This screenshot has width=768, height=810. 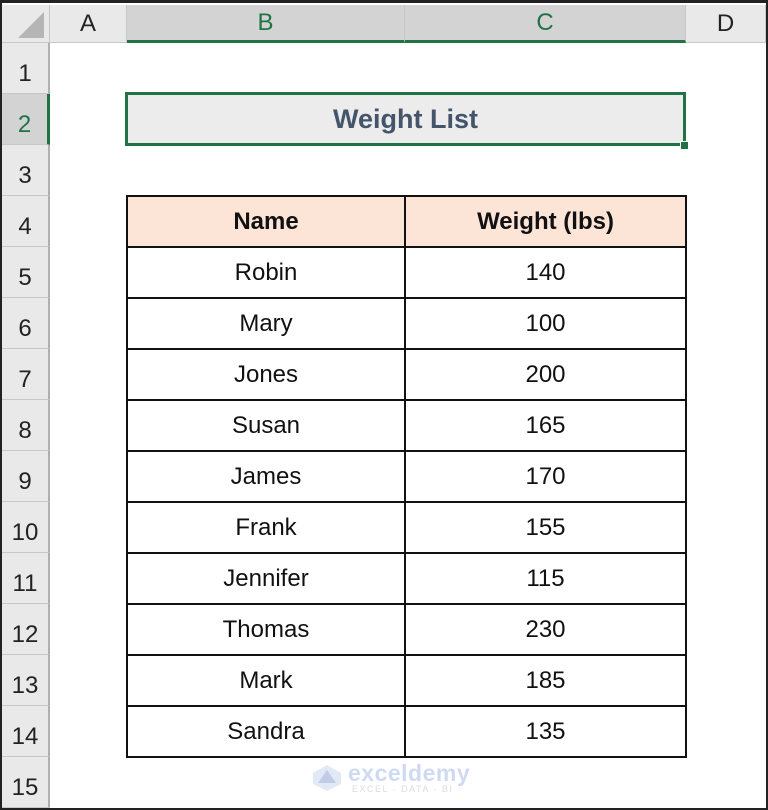 I want to click on table-row: Jones 200, so click(x=406, y=374).